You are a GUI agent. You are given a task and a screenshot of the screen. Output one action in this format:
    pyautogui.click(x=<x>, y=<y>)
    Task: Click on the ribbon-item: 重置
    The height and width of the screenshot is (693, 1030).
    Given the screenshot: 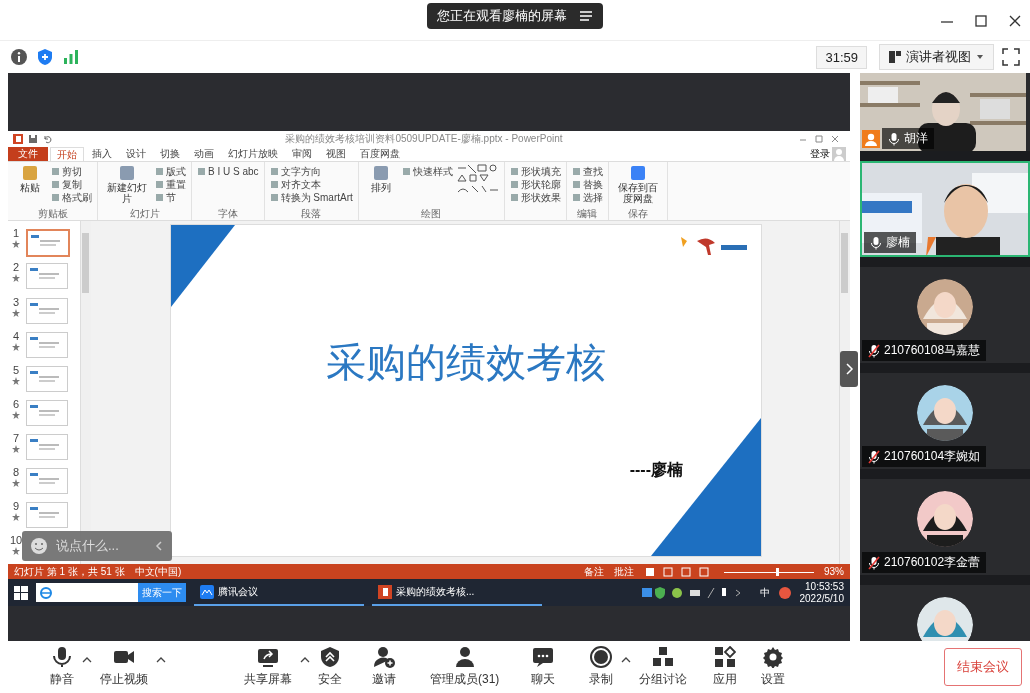 What is the action you would take?
    pyautogui.click(x=170, y=184)
    